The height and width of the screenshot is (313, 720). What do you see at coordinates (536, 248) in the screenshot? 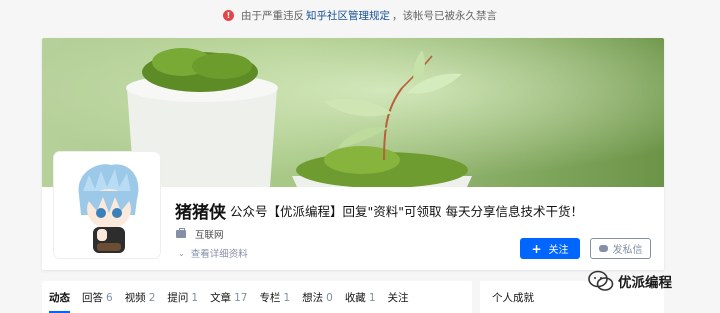
I see `plus-icon: +` at bounding box center [536, 248].